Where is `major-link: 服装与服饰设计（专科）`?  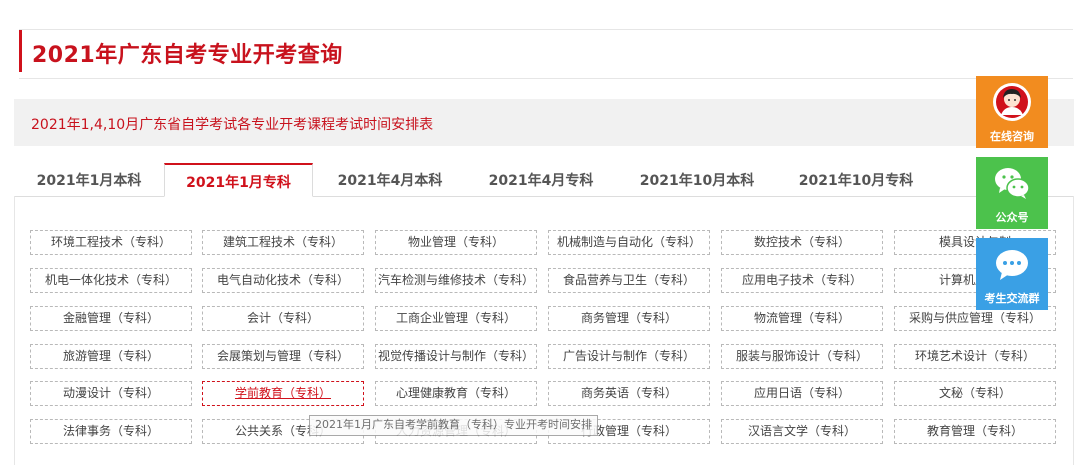
major-link: 服装与服饰设计（专科） is located at coordinates (802, 356).